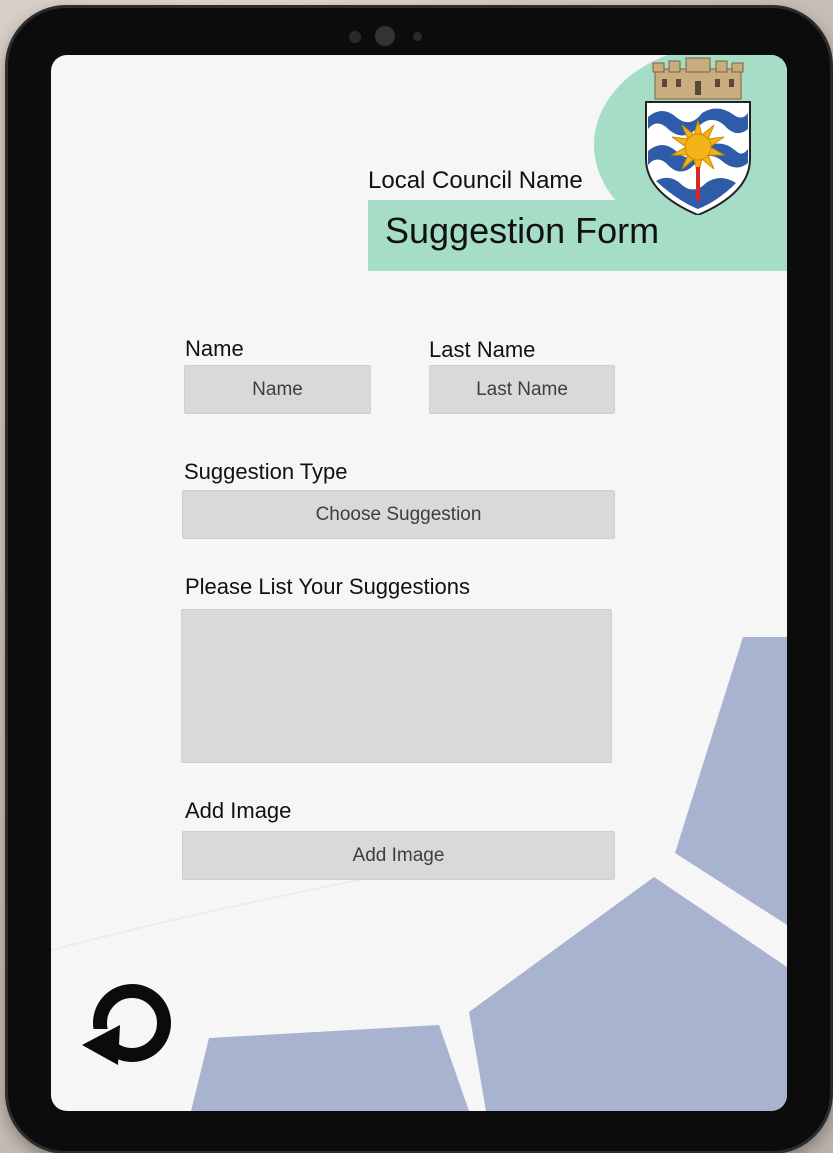 The height and width of the screenshot is (1153, 833). I want to click on suggestions-label: Please List Your Suggestions, so click(327, 586).